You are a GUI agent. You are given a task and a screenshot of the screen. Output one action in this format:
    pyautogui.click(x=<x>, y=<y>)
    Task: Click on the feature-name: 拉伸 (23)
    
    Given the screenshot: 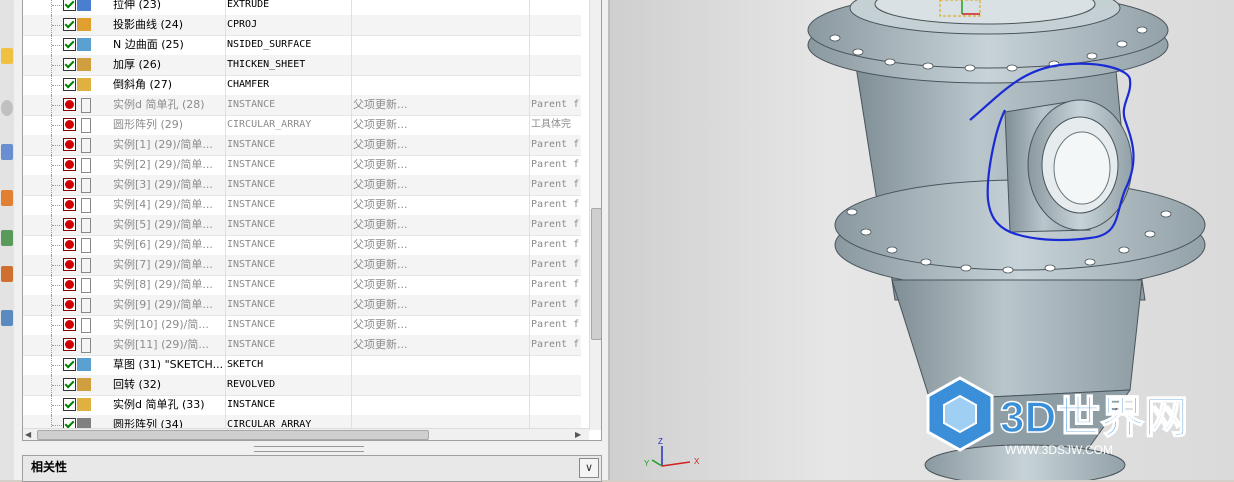 What is the action you would take?
    pyautogui.click(x=137, y=5)
    